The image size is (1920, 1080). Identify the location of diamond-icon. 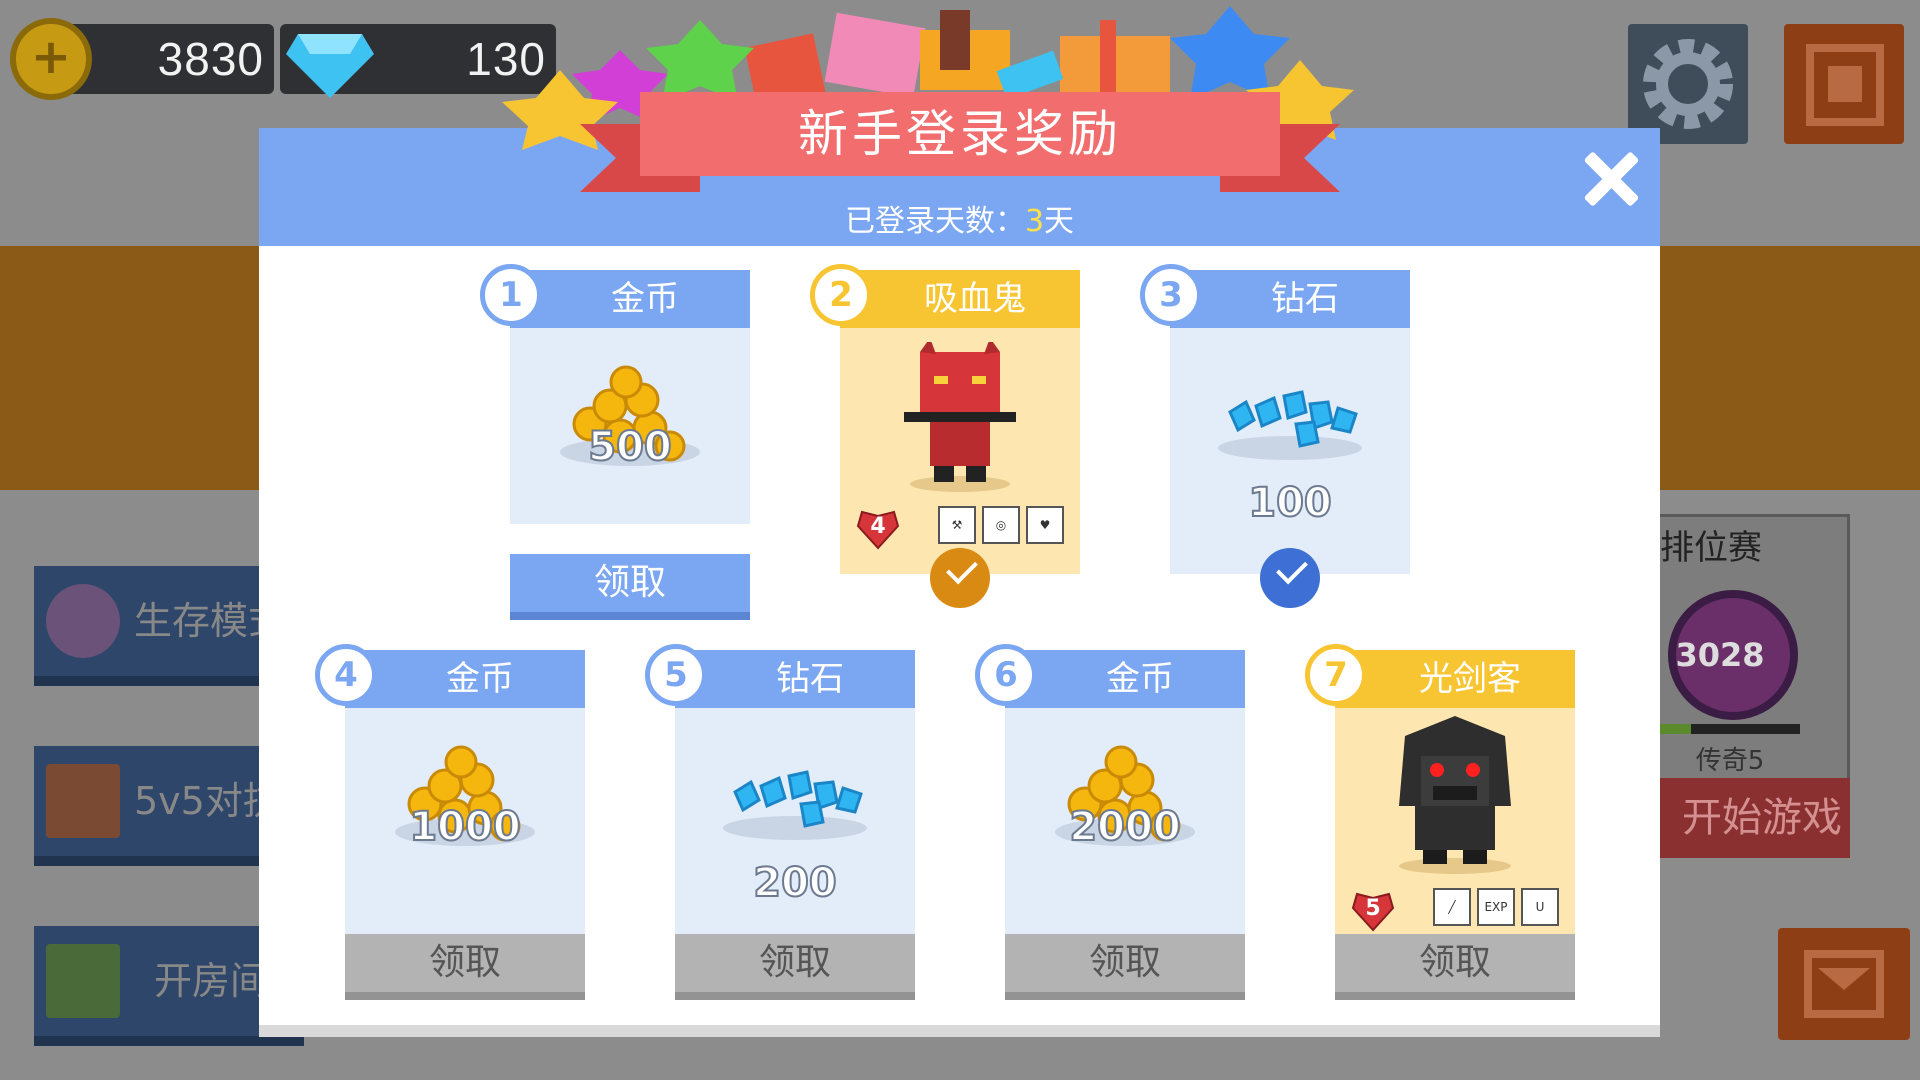
(330, 66).